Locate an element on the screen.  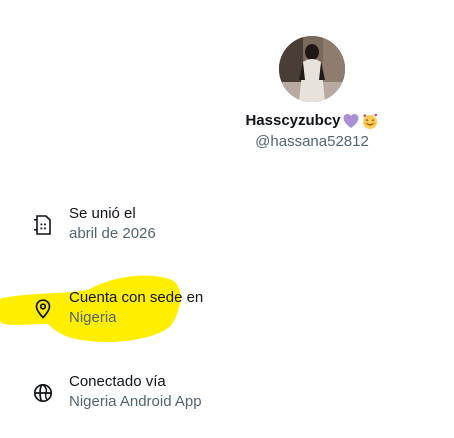
connected-value: Nigeria Android App is located at coordinates (135, 401).